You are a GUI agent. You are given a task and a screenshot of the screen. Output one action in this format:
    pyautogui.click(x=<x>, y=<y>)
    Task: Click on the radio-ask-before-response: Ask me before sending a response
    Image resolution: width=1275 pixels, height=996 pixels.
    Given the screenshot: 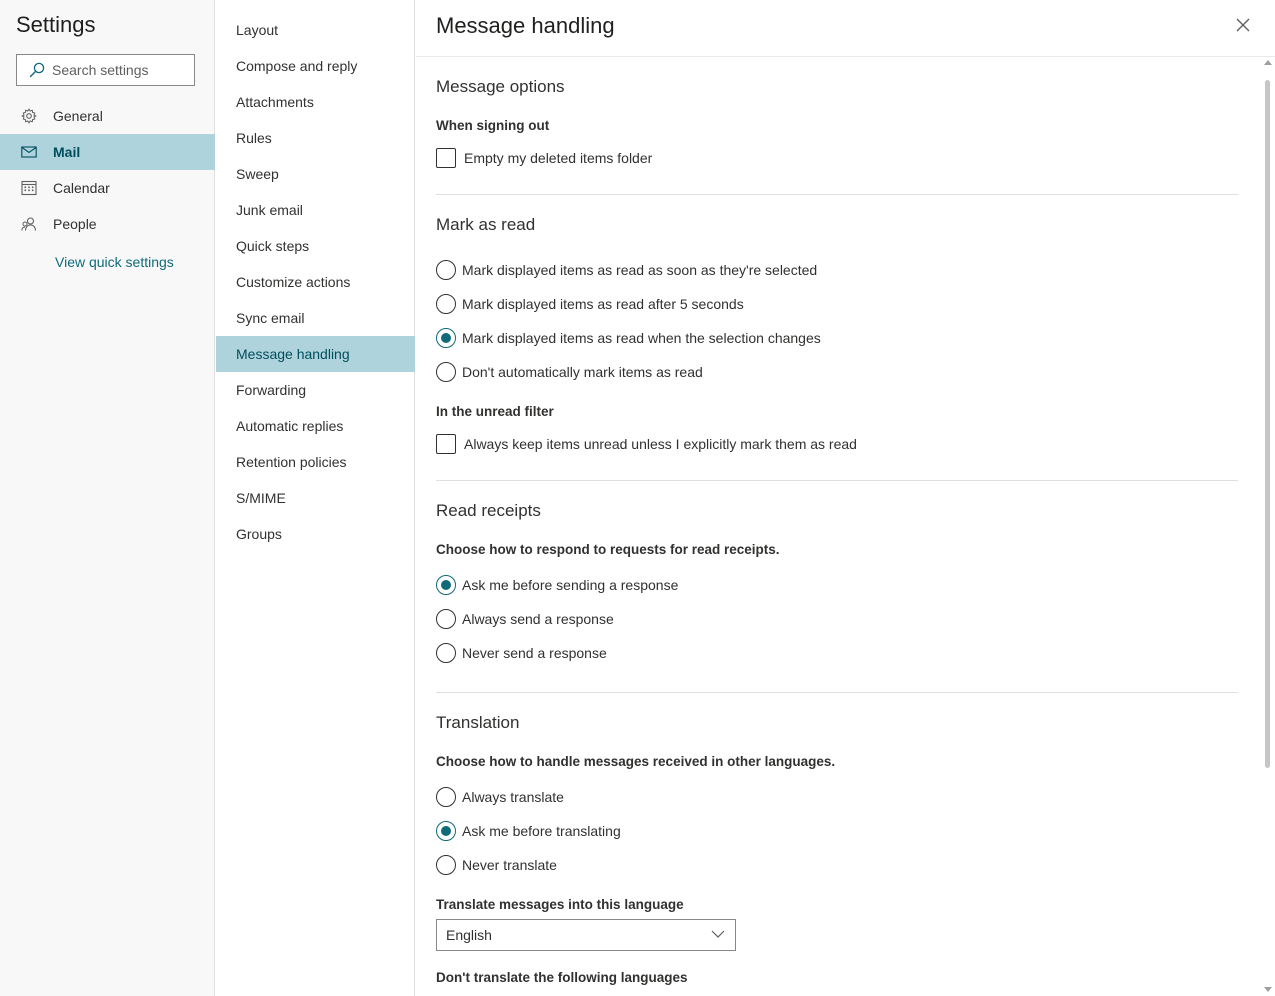 What is the action you would take?
    pyautogui.click(x=557, y=585)
    